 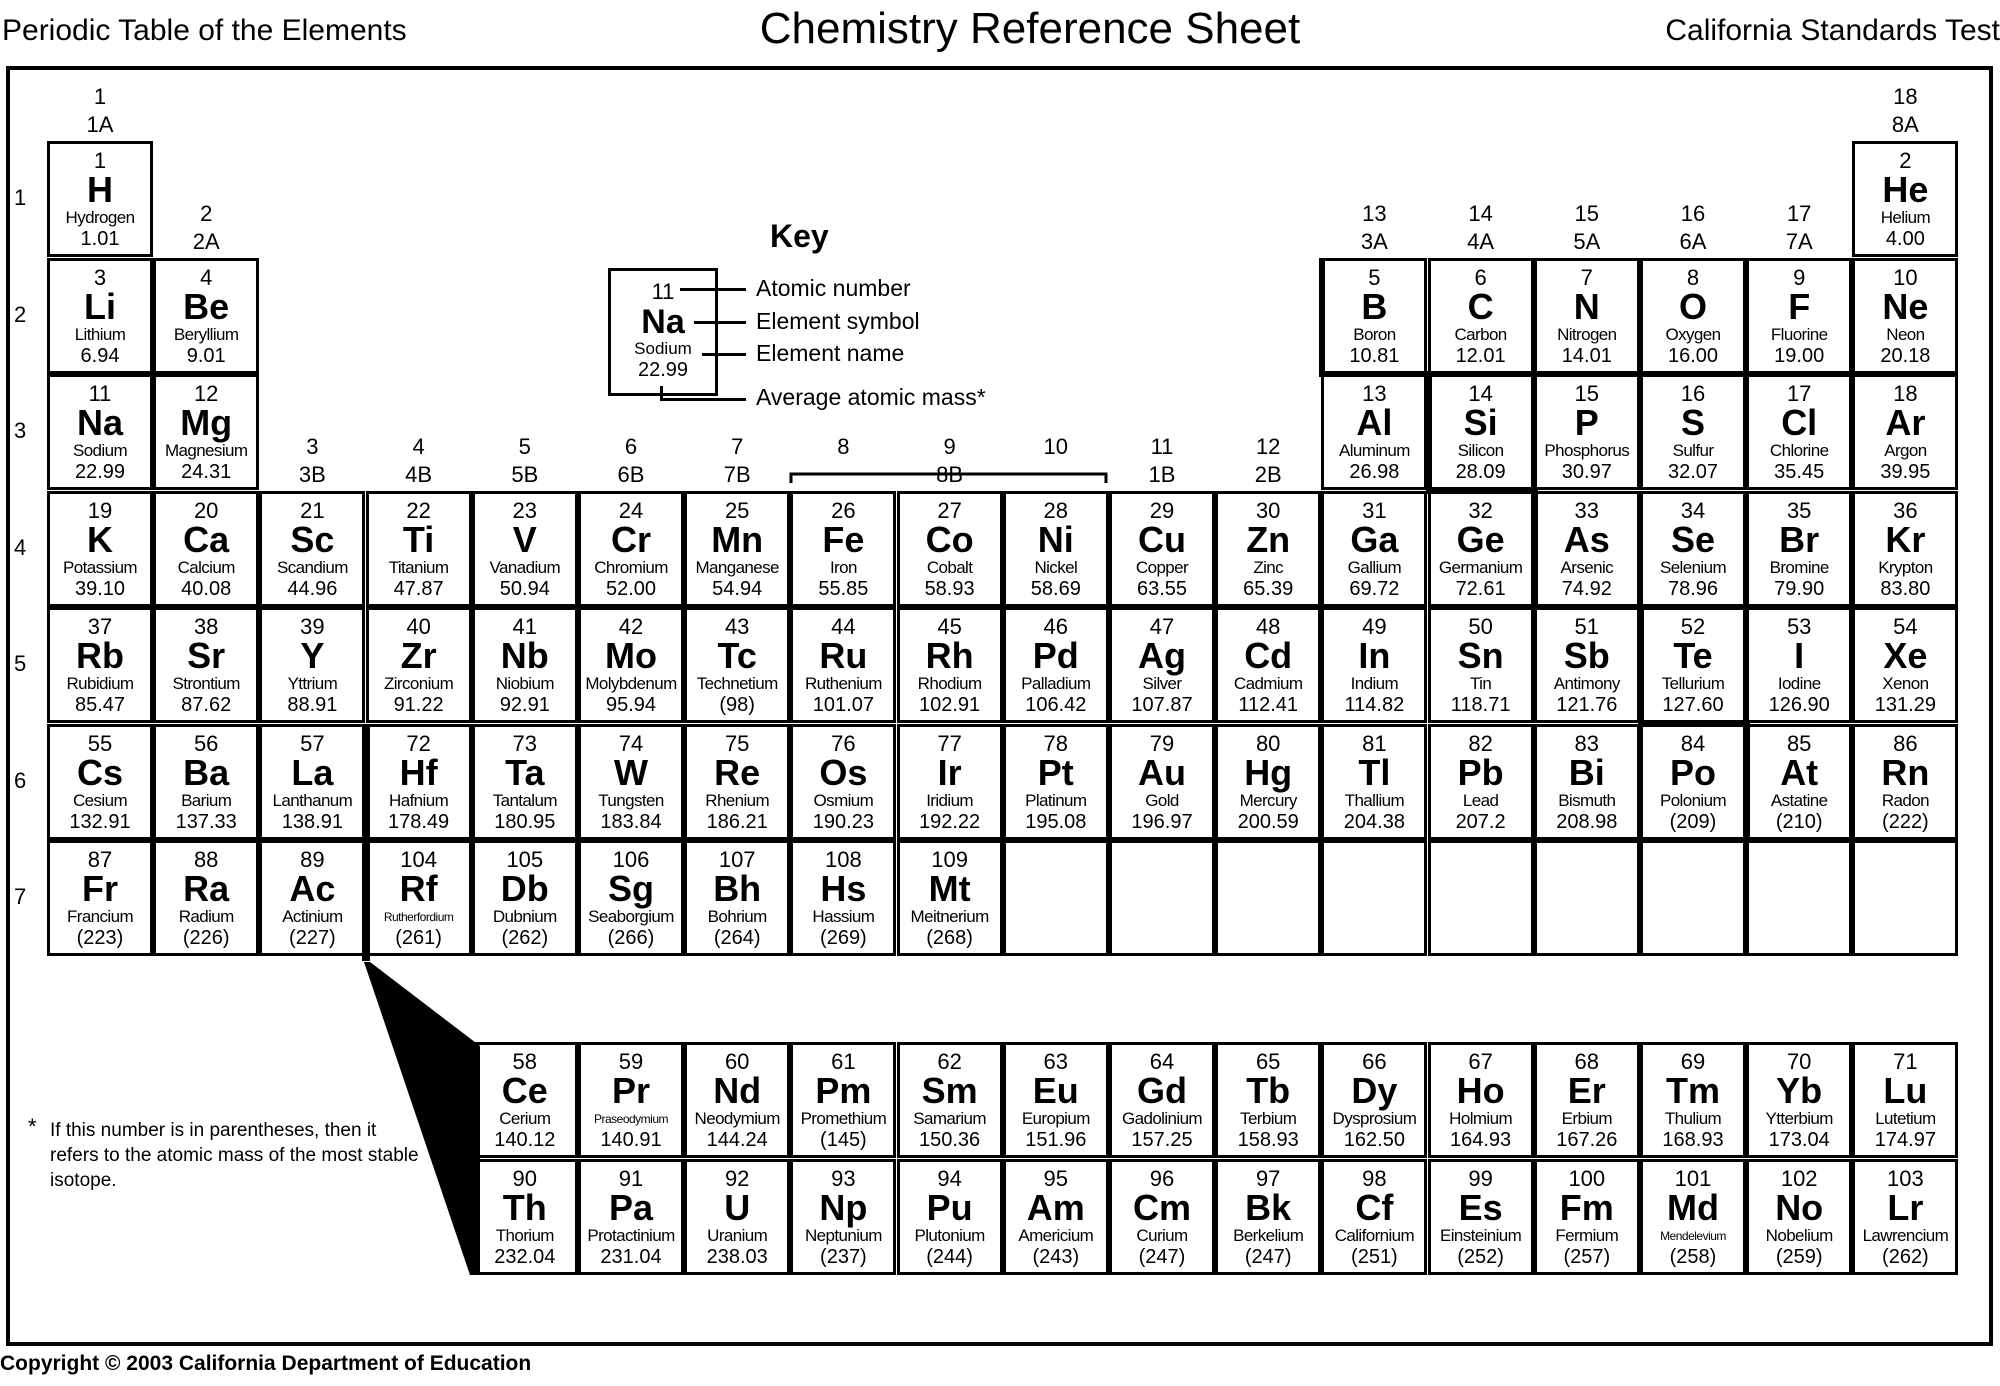 What do you see at coordinates (663, 370) in the screenshot?
I see `key-atomic-mass: 22.99` at bounding box center [663, 370].